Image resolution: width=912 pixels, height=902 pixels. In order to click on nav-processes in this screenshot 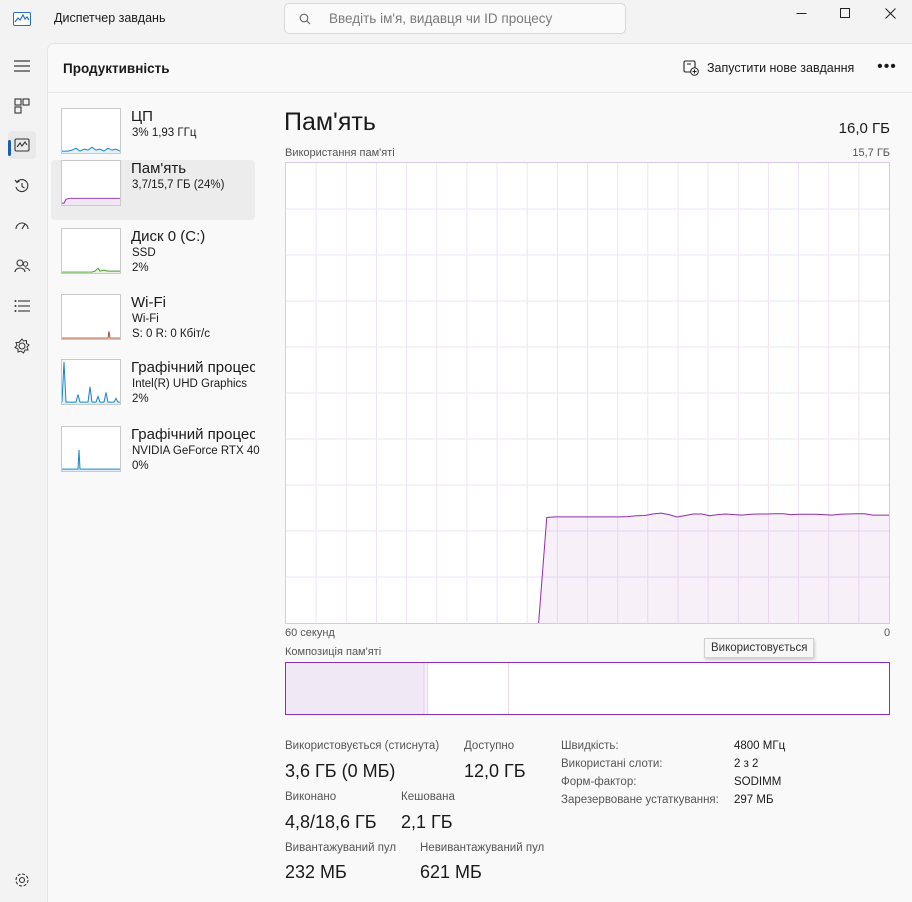, I will do `click(22, 106)`.